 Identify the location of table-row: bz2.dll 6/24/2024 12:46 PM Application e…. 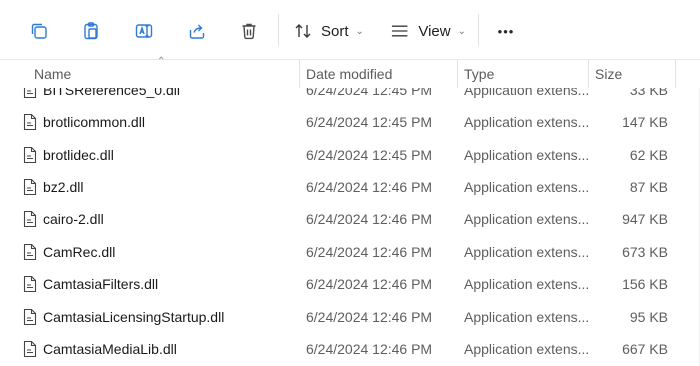
(350, 188).